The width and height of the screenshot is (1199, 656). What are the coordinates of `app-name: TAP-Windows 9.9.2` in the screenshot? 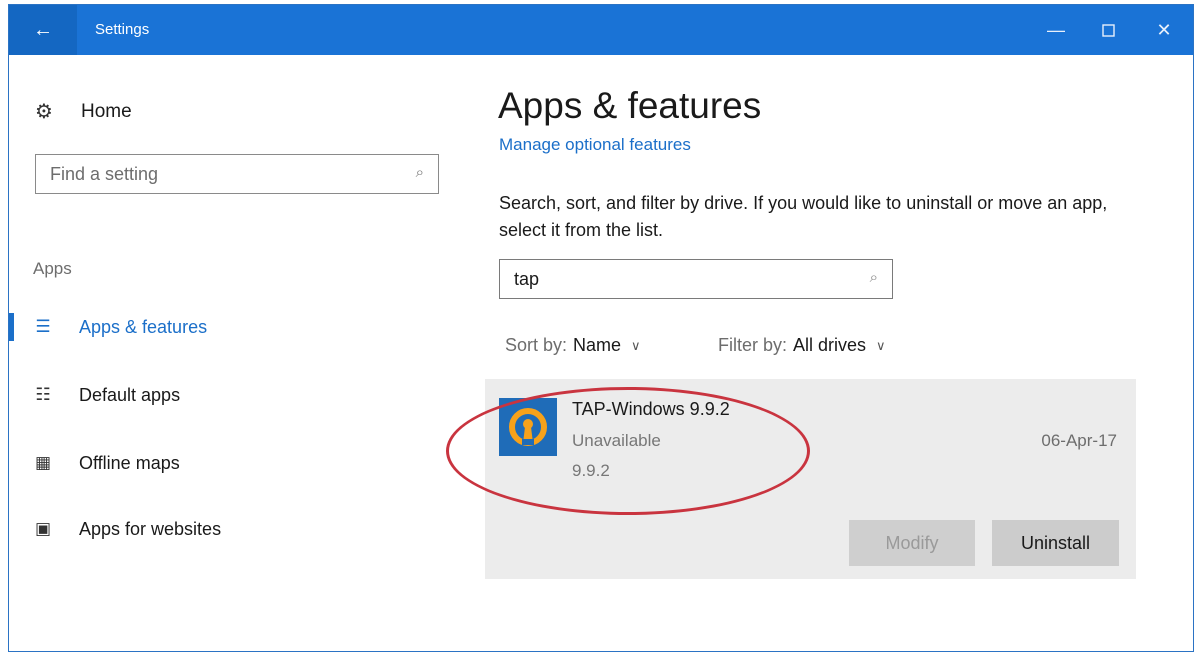 It's located at (651, 409).